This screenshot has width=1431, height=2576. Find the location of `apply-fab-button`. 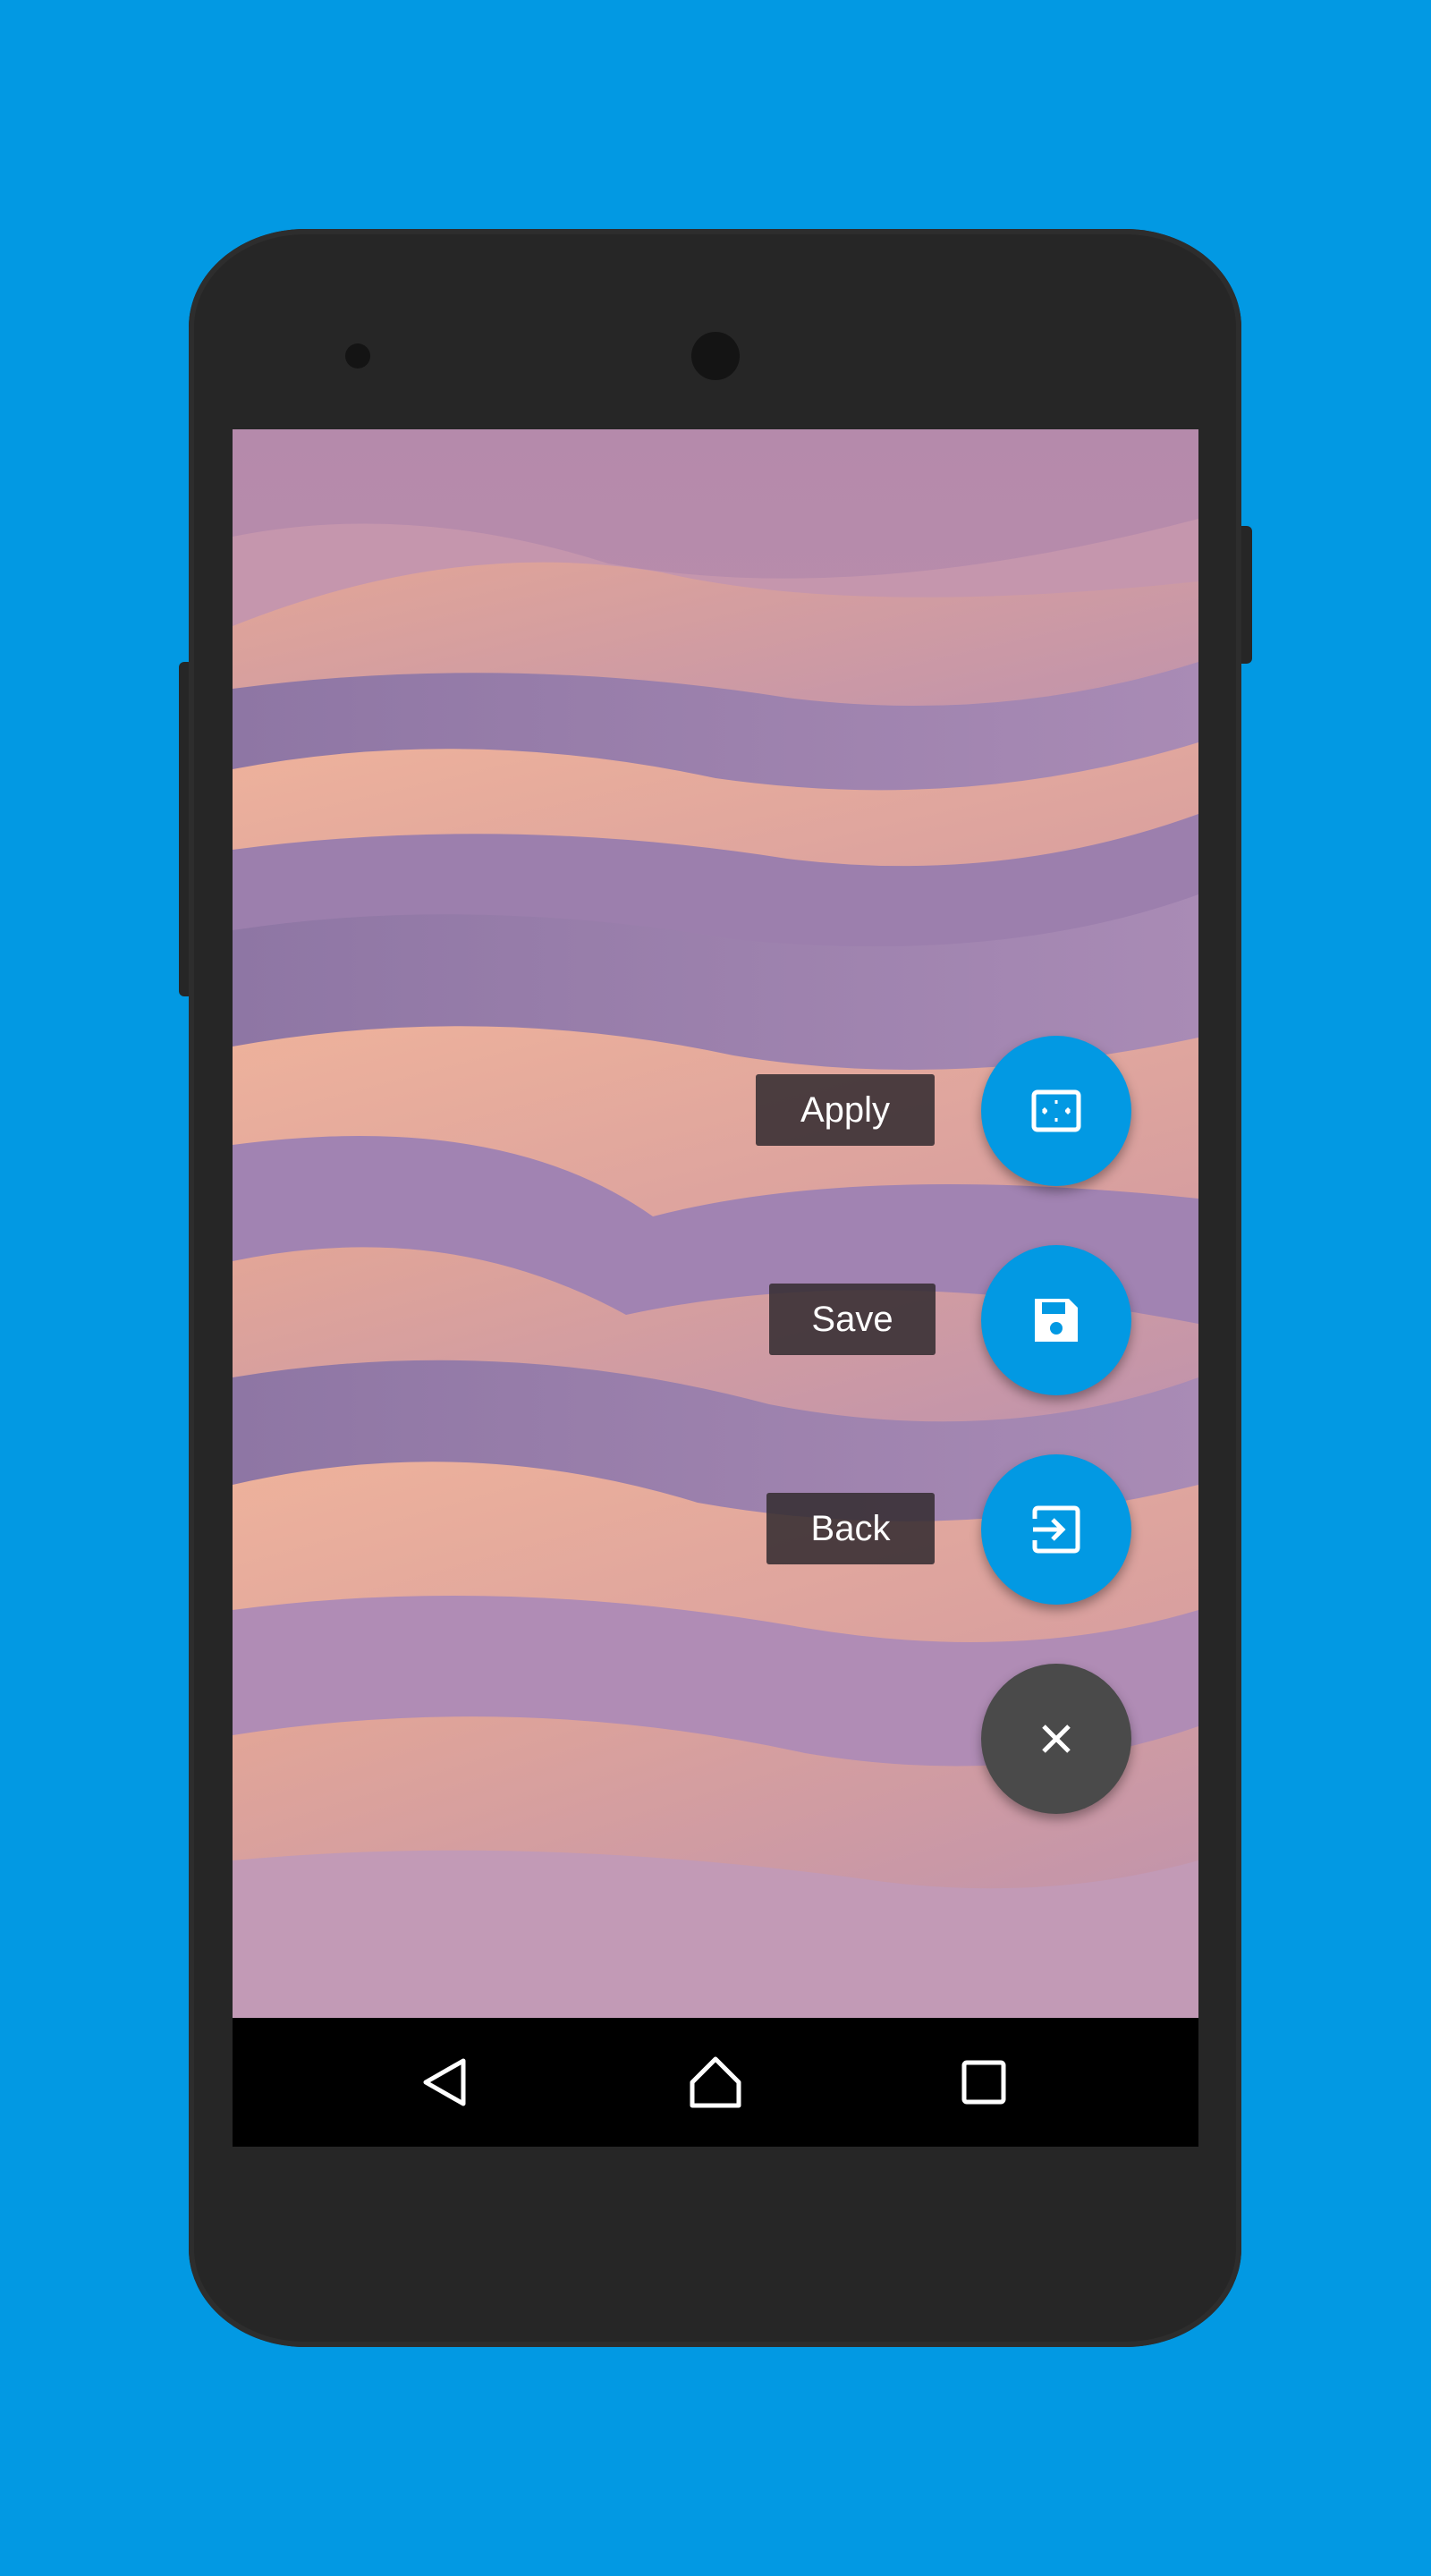

apply-fab-button is located at coordinates (1056, 1111).